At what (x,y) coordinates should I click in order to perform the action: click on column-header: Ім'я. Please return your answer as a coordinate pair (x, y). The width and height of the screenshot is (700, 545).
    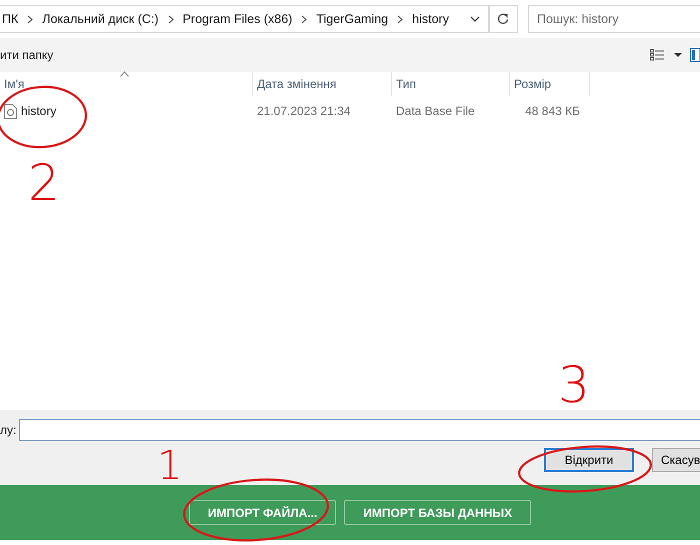
    Looking at the image, I should click on (126, 84).